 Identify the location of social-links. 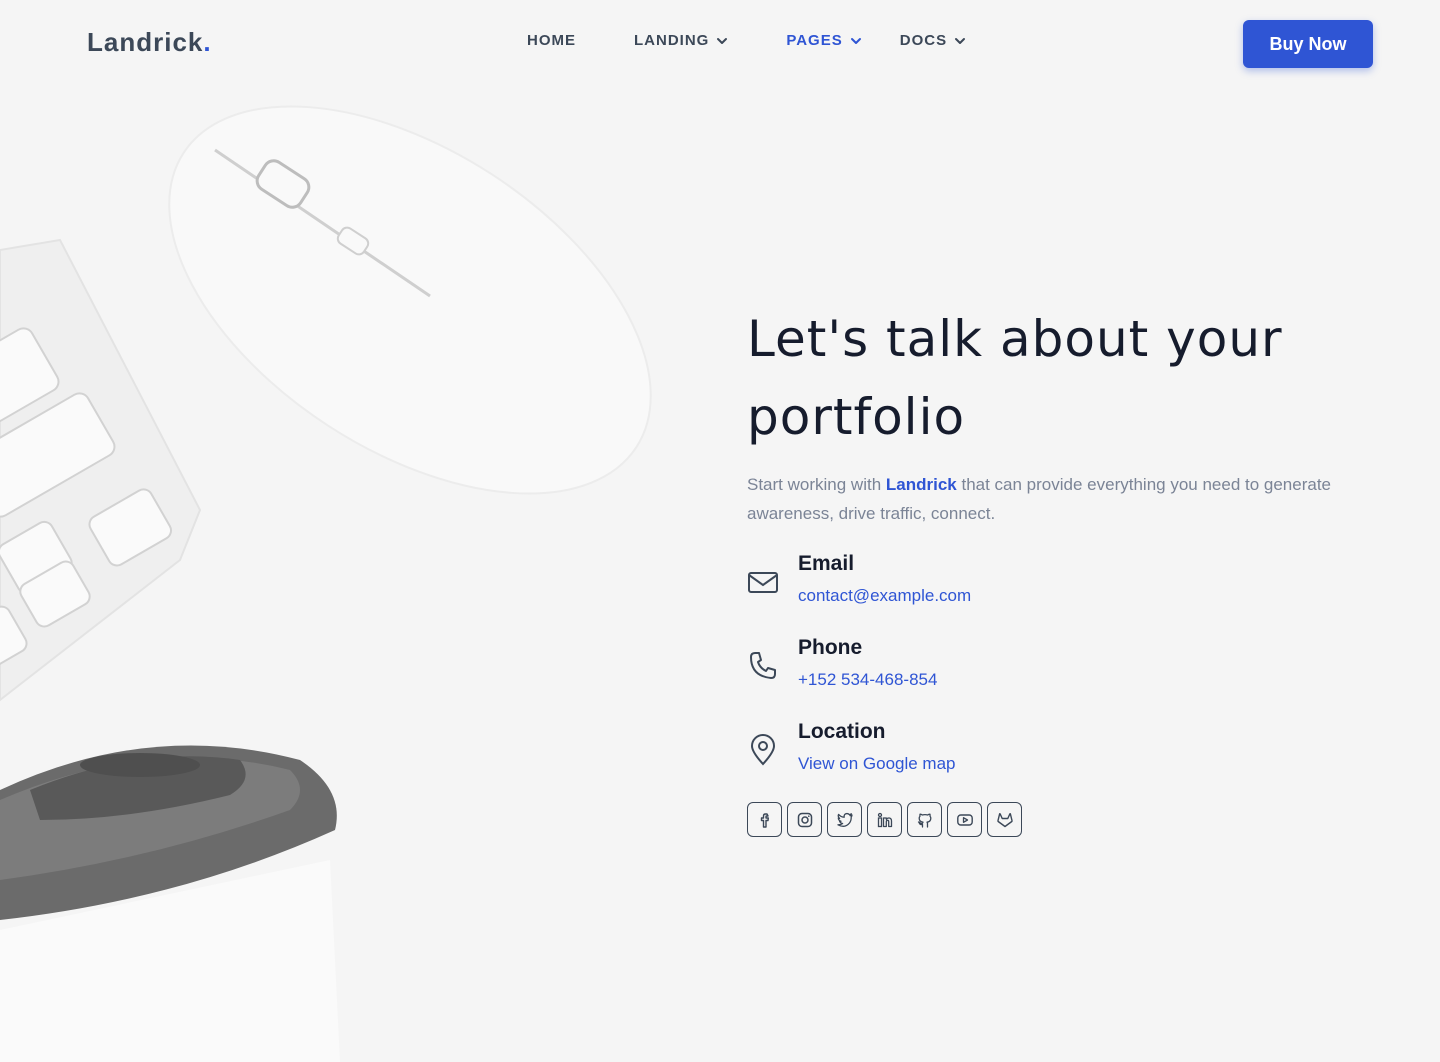
(884, 819).